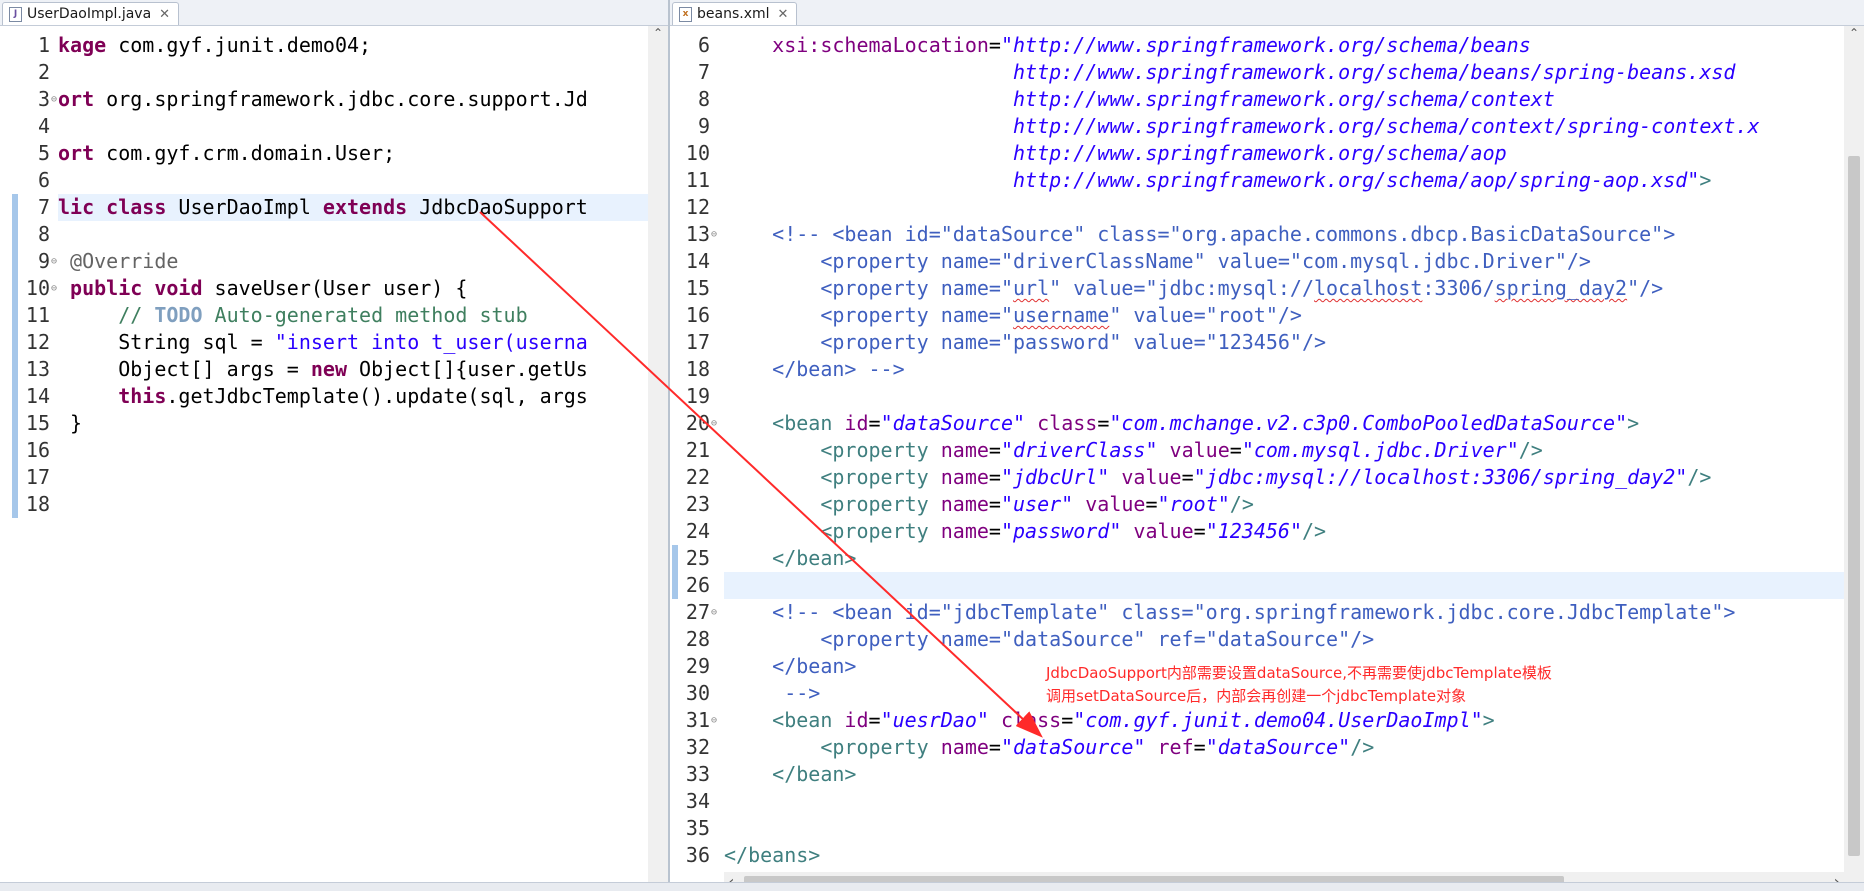 Image resolution: width=1864 pixels, height=891 pixels. Describe the element at coordinates (697, 558) in the screenshot. I see `line-number: 25` at that location.